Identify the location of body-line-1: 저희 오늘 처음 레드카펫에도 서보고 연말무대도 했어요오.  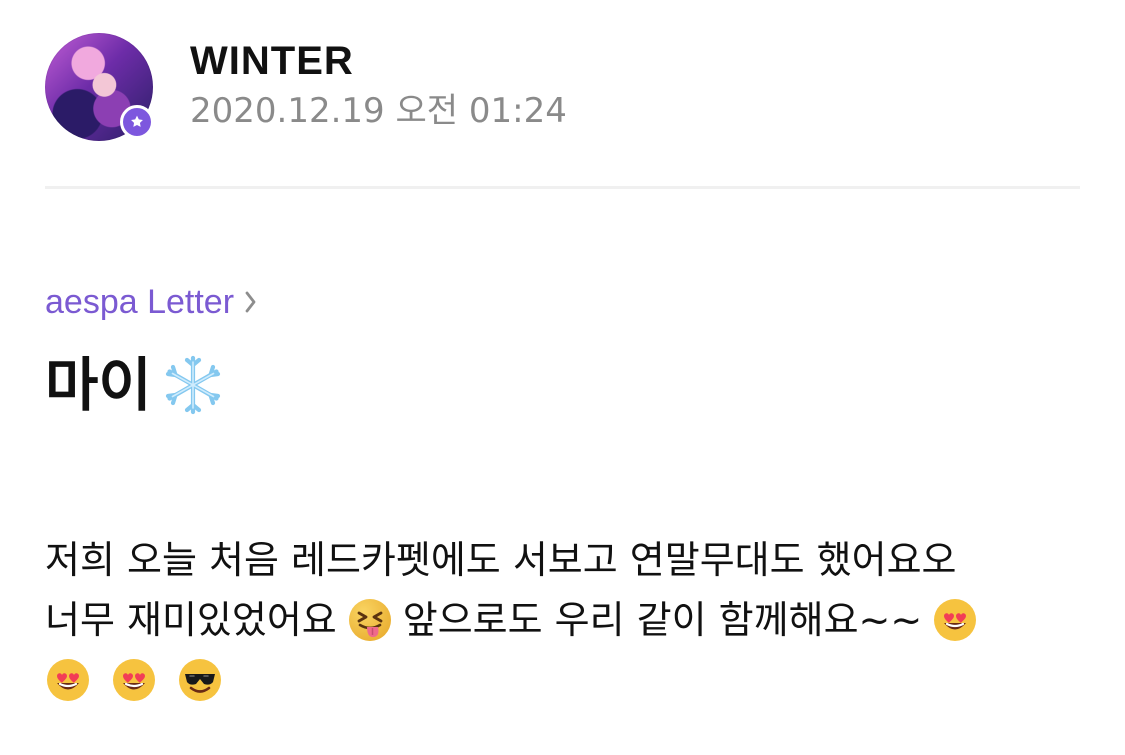
(562, 560).